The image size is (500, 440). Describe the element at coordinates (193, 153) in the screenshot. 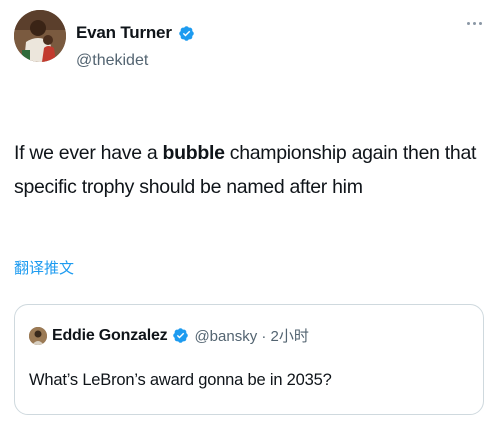

I see `tweet-text-bold: bubble` at that location.